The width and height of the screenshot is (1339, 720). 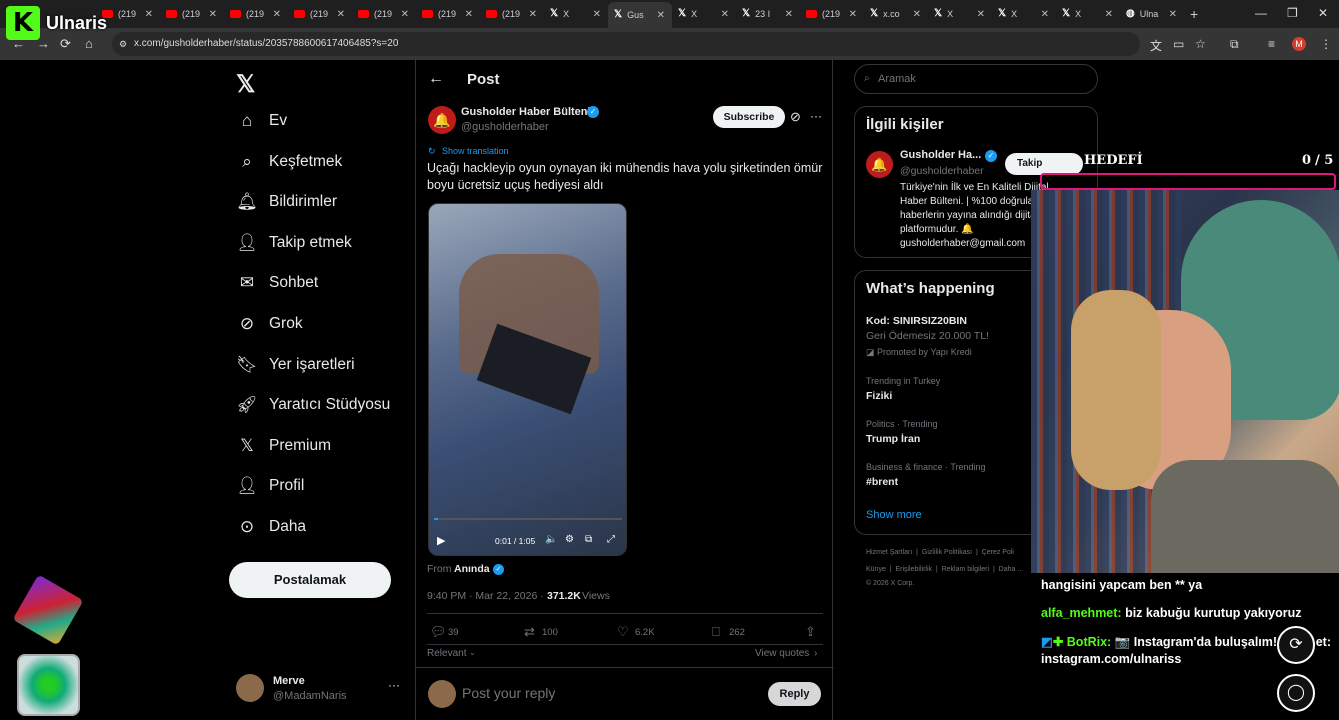 What do you see at coordinates (794, 694) in the screenshot?
I see `reply-button: Reply` at bounding box center [794, 694].